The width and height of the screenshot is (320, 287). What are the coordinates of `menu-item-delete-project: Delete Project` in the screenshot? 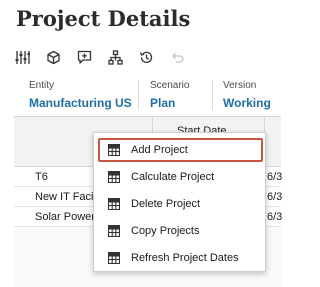 It's located at (180, 204).